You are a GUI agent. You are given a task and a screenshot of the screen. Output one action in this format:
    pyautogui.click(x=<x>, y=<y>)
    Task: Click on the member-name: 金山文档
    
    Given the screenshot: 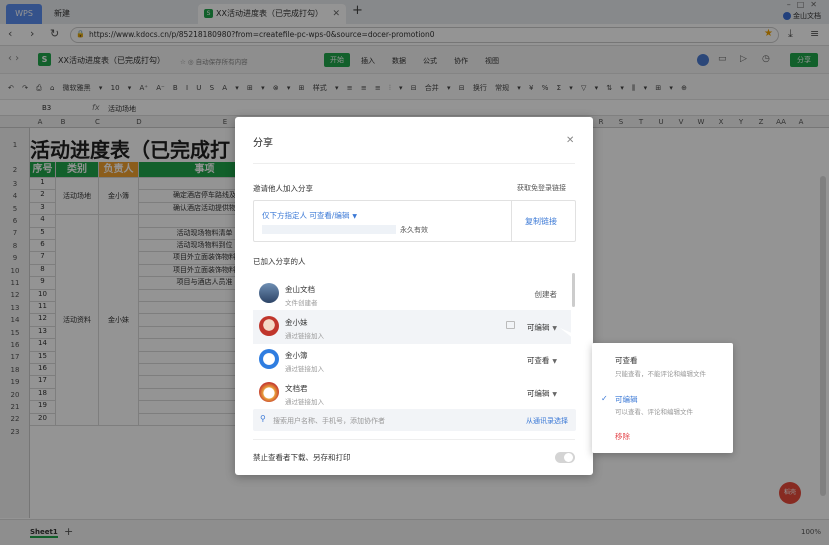 What is the action you would take?
    pyautogui.click(x=300, y=289)
    